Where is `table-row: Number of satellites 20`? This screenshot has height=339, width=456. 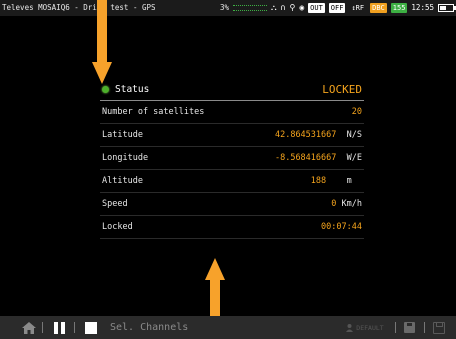 table-row: Number of satellites 20 is located at coordinates (232, 112).